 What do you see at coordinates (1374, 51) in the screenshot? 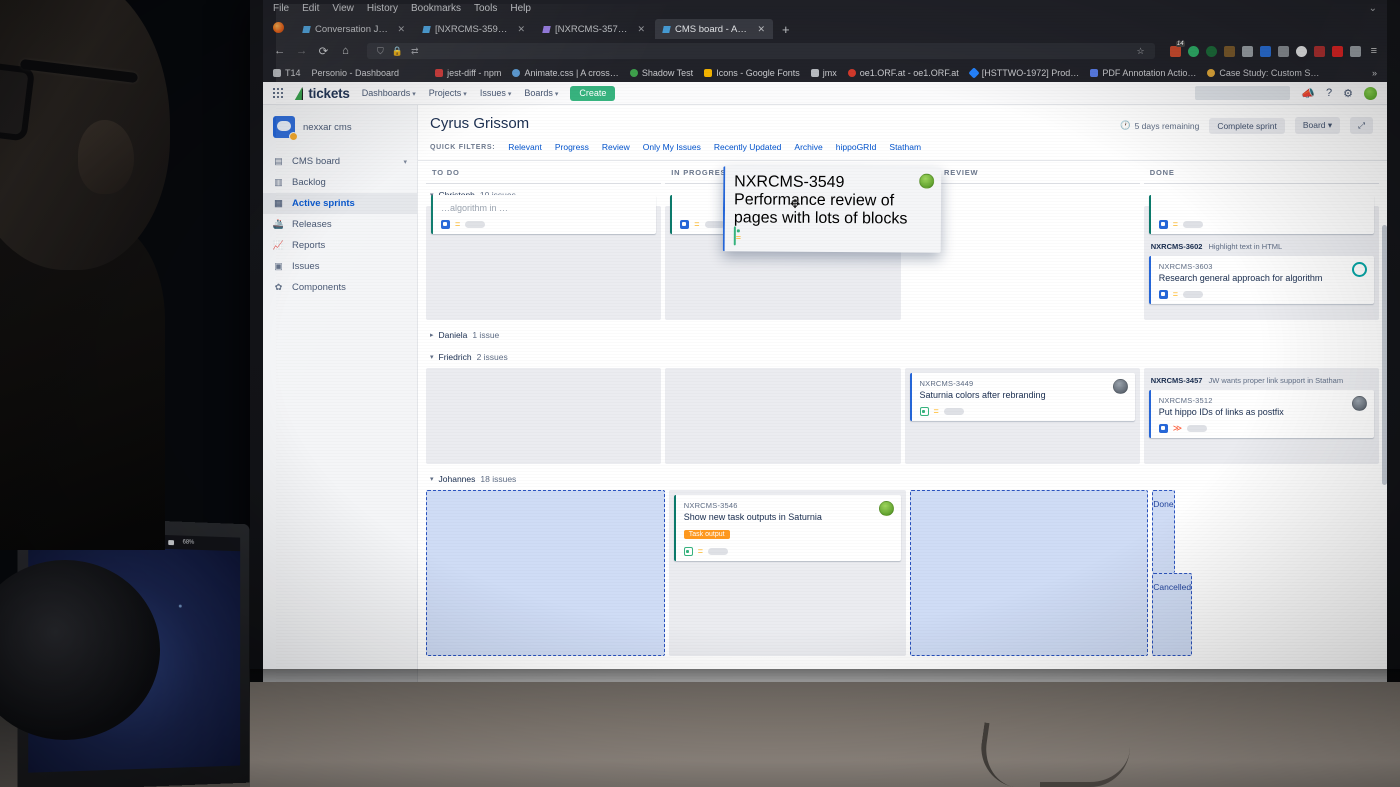
I see `browser-menu-icon: ≡` at bounding box center [1374, 51].